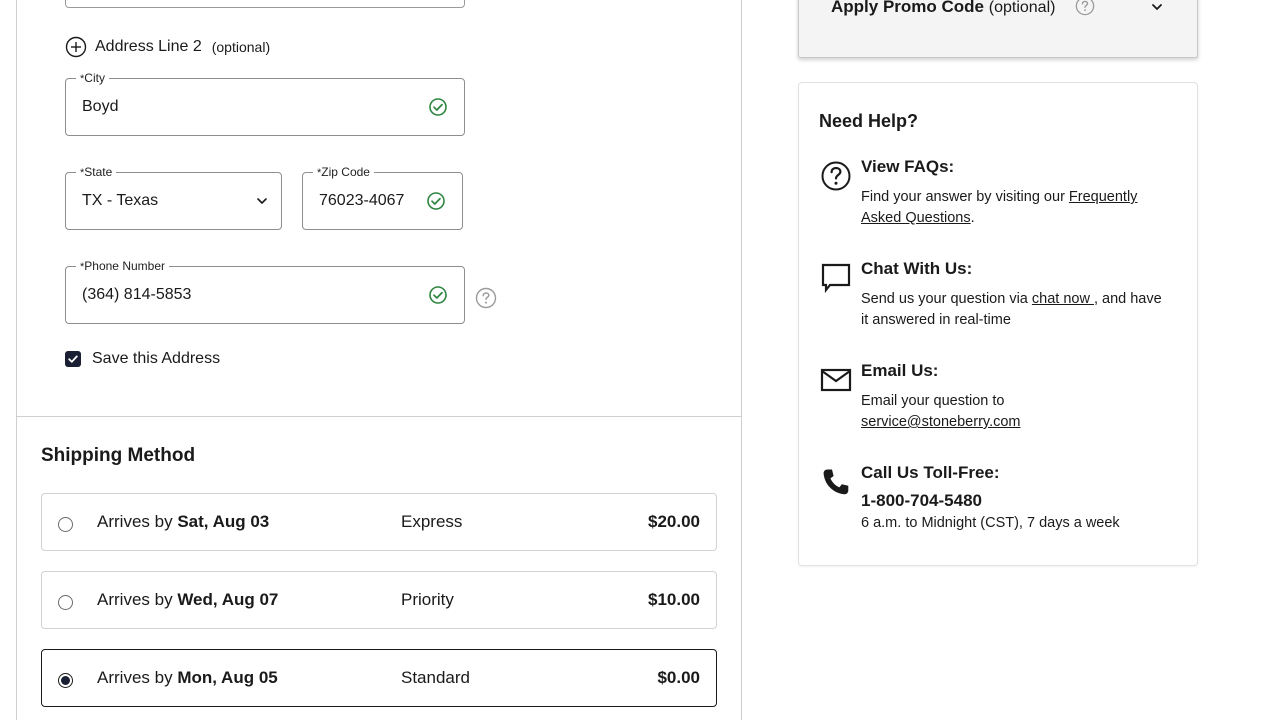 The width and height of the screenshot is (1280, 720). What do you see at coordinates (361, 201) in the screenshot?
I see `zip-value: 76023-4067` at bounding box center [361, 201].